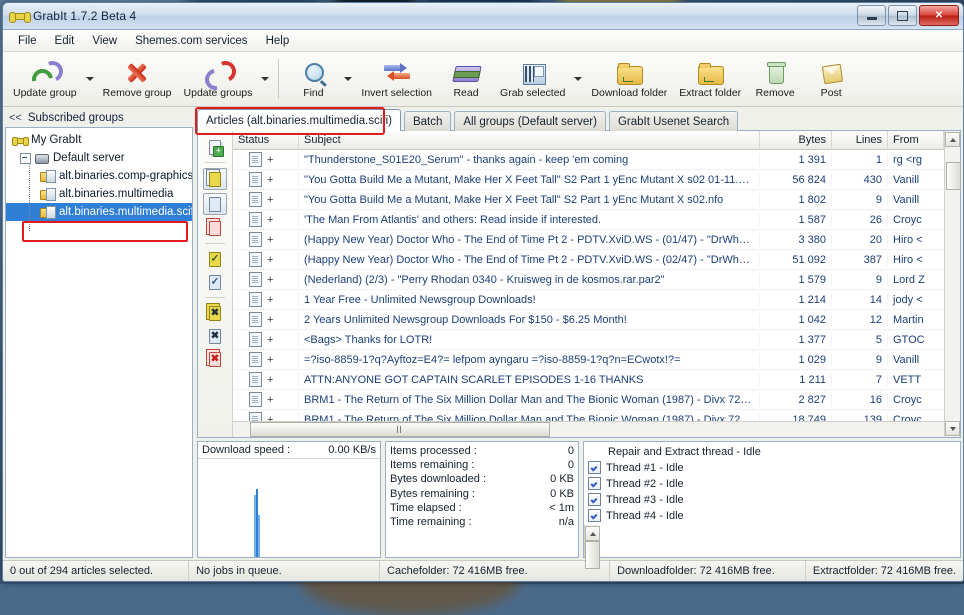 The image size is (964, 615). What do you see at coordinates (299, 120) in the screenshot?
I see `tab-articles: Articles (alt.binaries.multimedia.scifi)` at bounding box center [299, 120].